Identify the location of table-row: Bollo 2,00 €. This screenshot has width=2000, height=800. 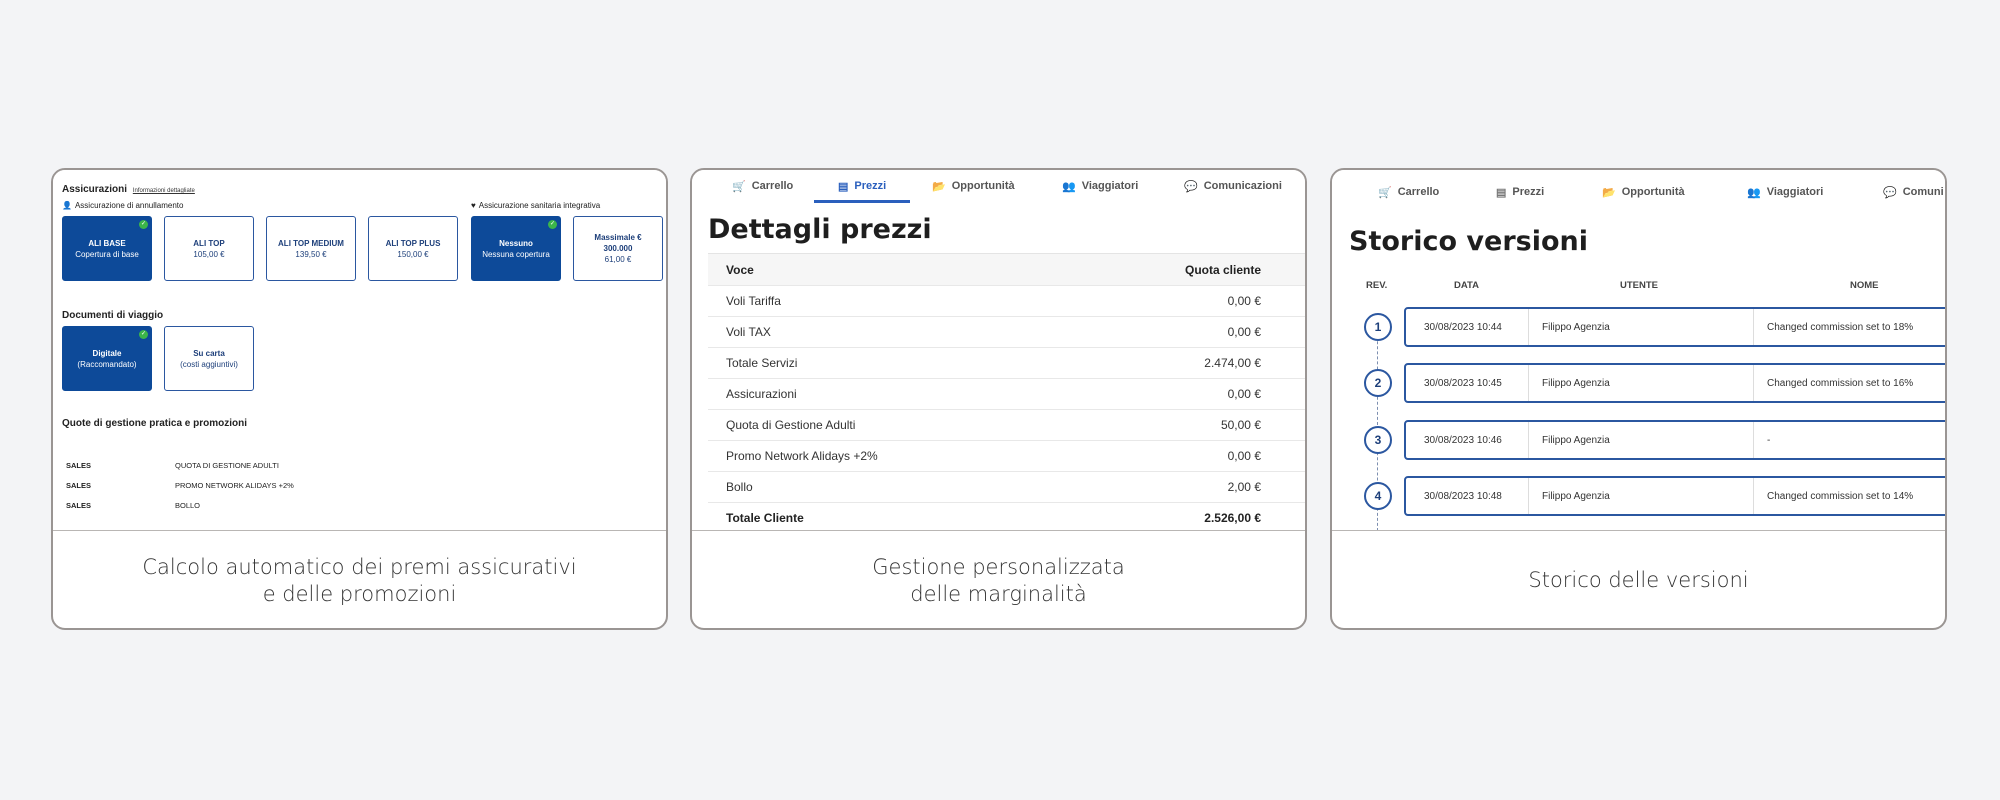
(1006, 487).